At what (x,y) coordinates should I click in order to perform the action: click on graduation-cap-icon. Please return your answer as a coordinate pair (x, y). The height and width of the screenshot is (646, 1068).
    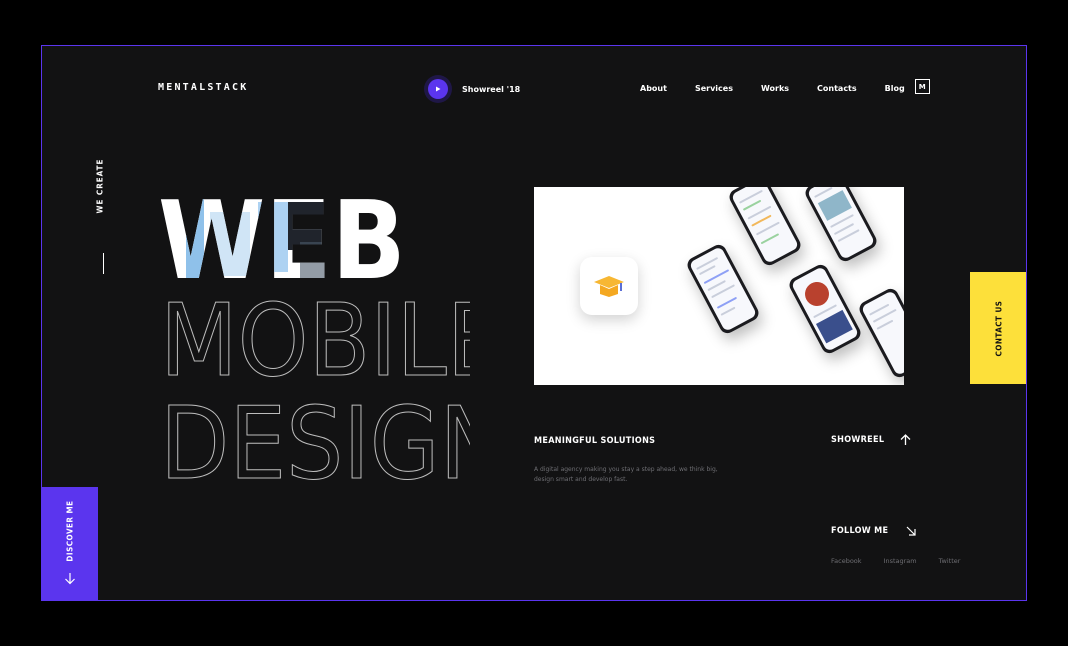
    Looking at the image, I should click on (609, 286).